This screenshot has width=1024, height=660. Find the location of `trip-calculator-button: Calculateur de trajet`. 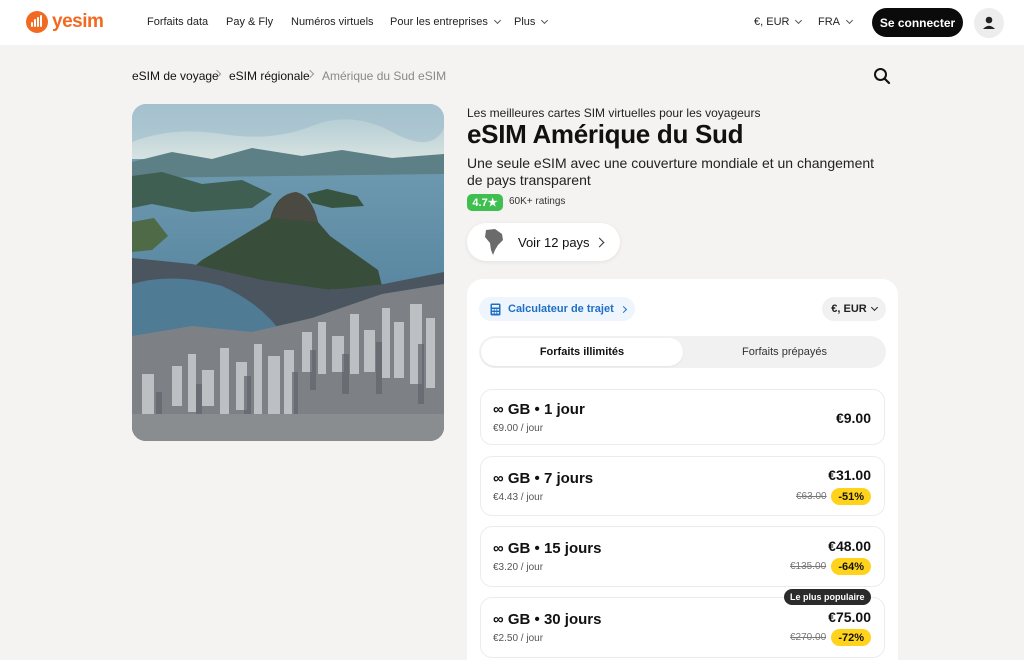

trip-calculator-button: Calculateur de trajet is located at coordinates (557, 309).